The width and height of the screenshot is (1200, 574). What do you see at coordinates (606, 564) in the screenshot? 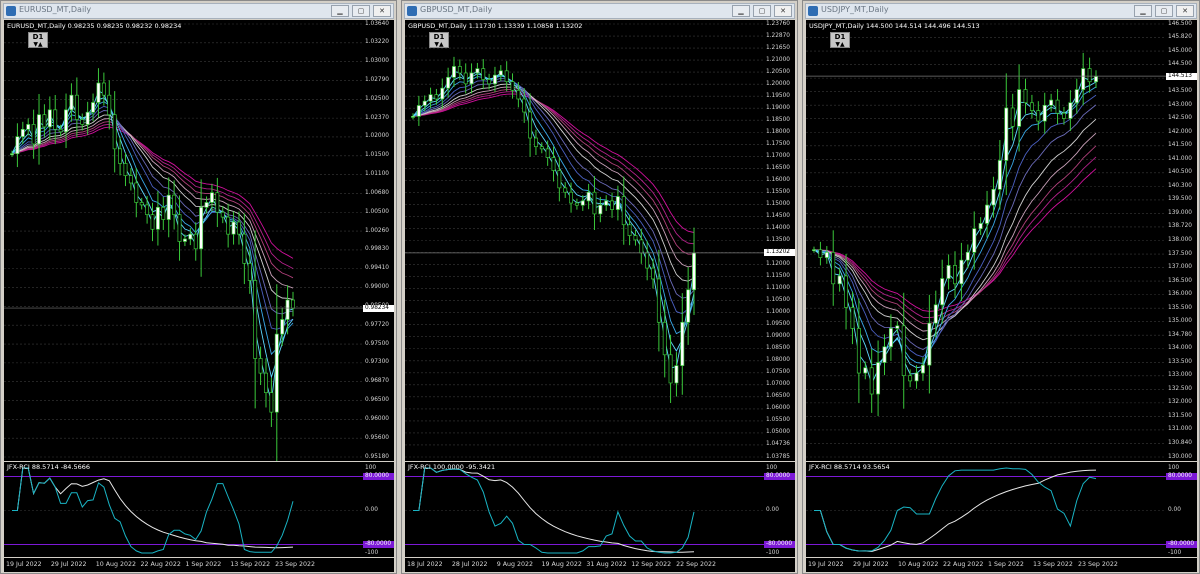
I see `time-axis-label: 31 Aug 2022` at bounding box center [606, 564].